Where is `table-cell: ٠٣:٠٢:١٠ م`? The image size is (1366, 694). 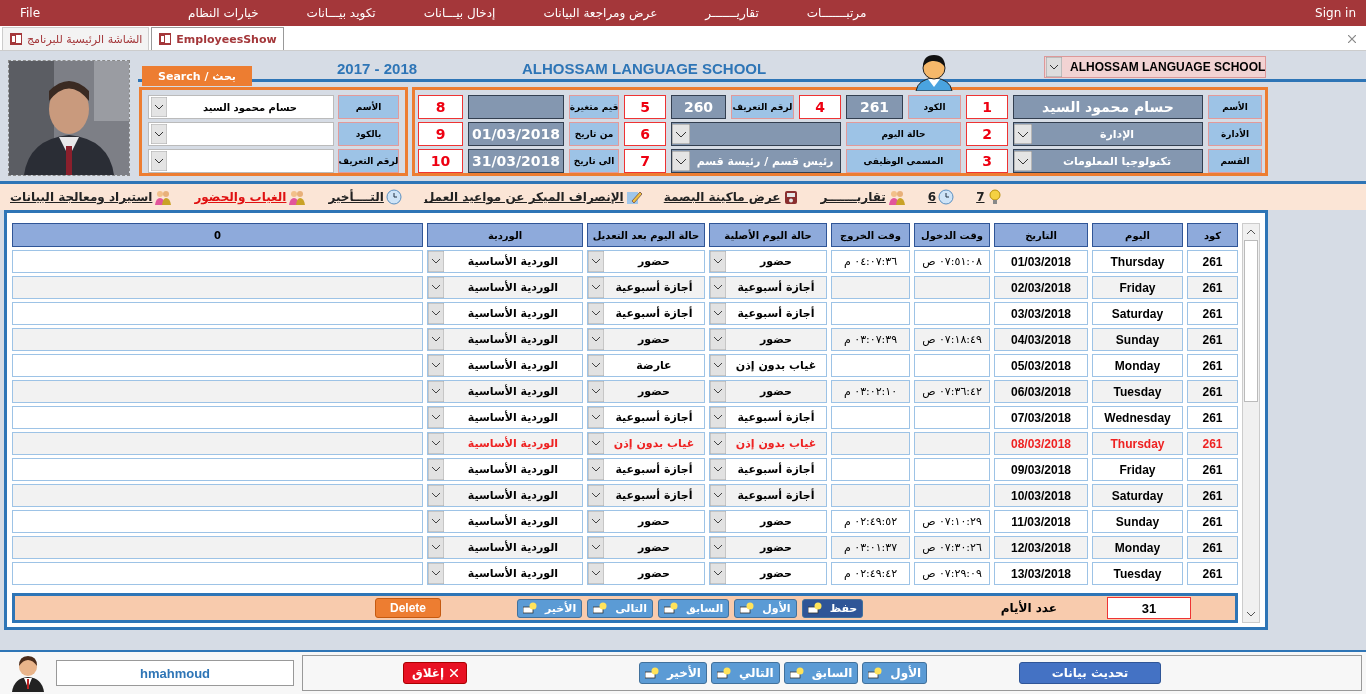 table-cell: ٠٣:٠٢:١٠ م is located at coordinates (870, 392).